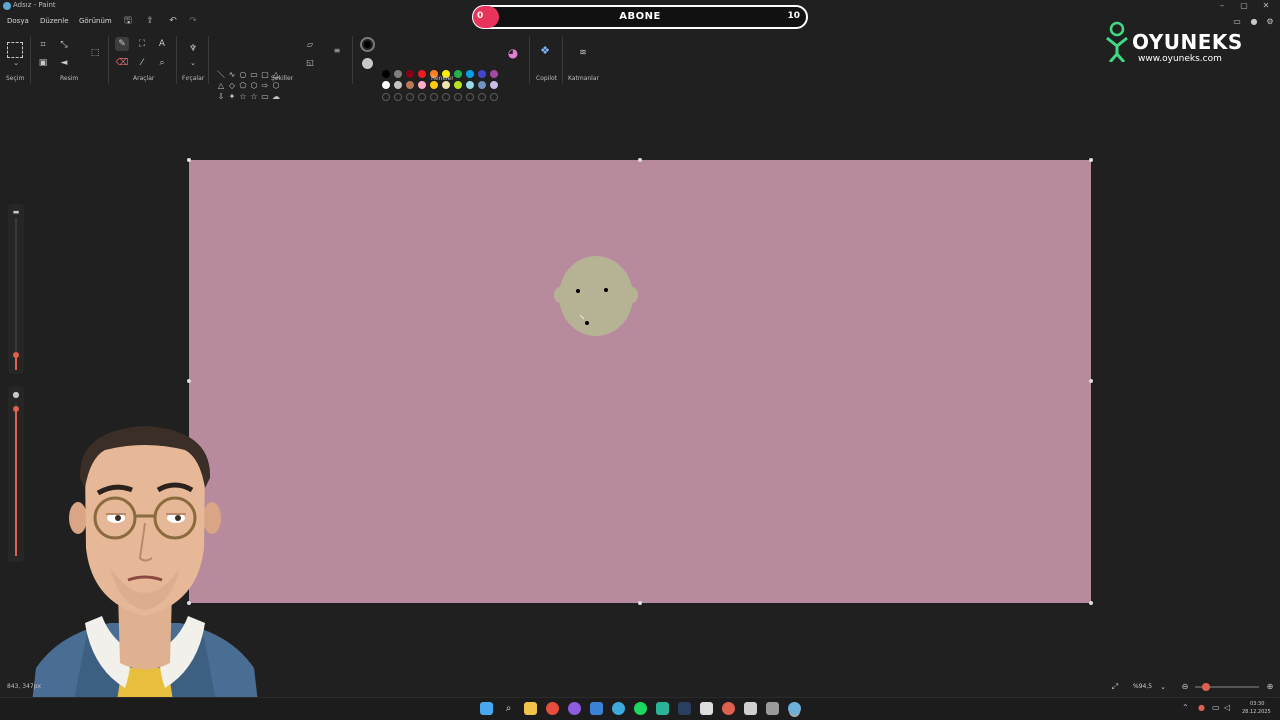 The image size is (1280, 720). What do you see at coordinates (337, 51) in the screenshot?
I see `line-size-icon: ≡` at bounding box center [337, 51].